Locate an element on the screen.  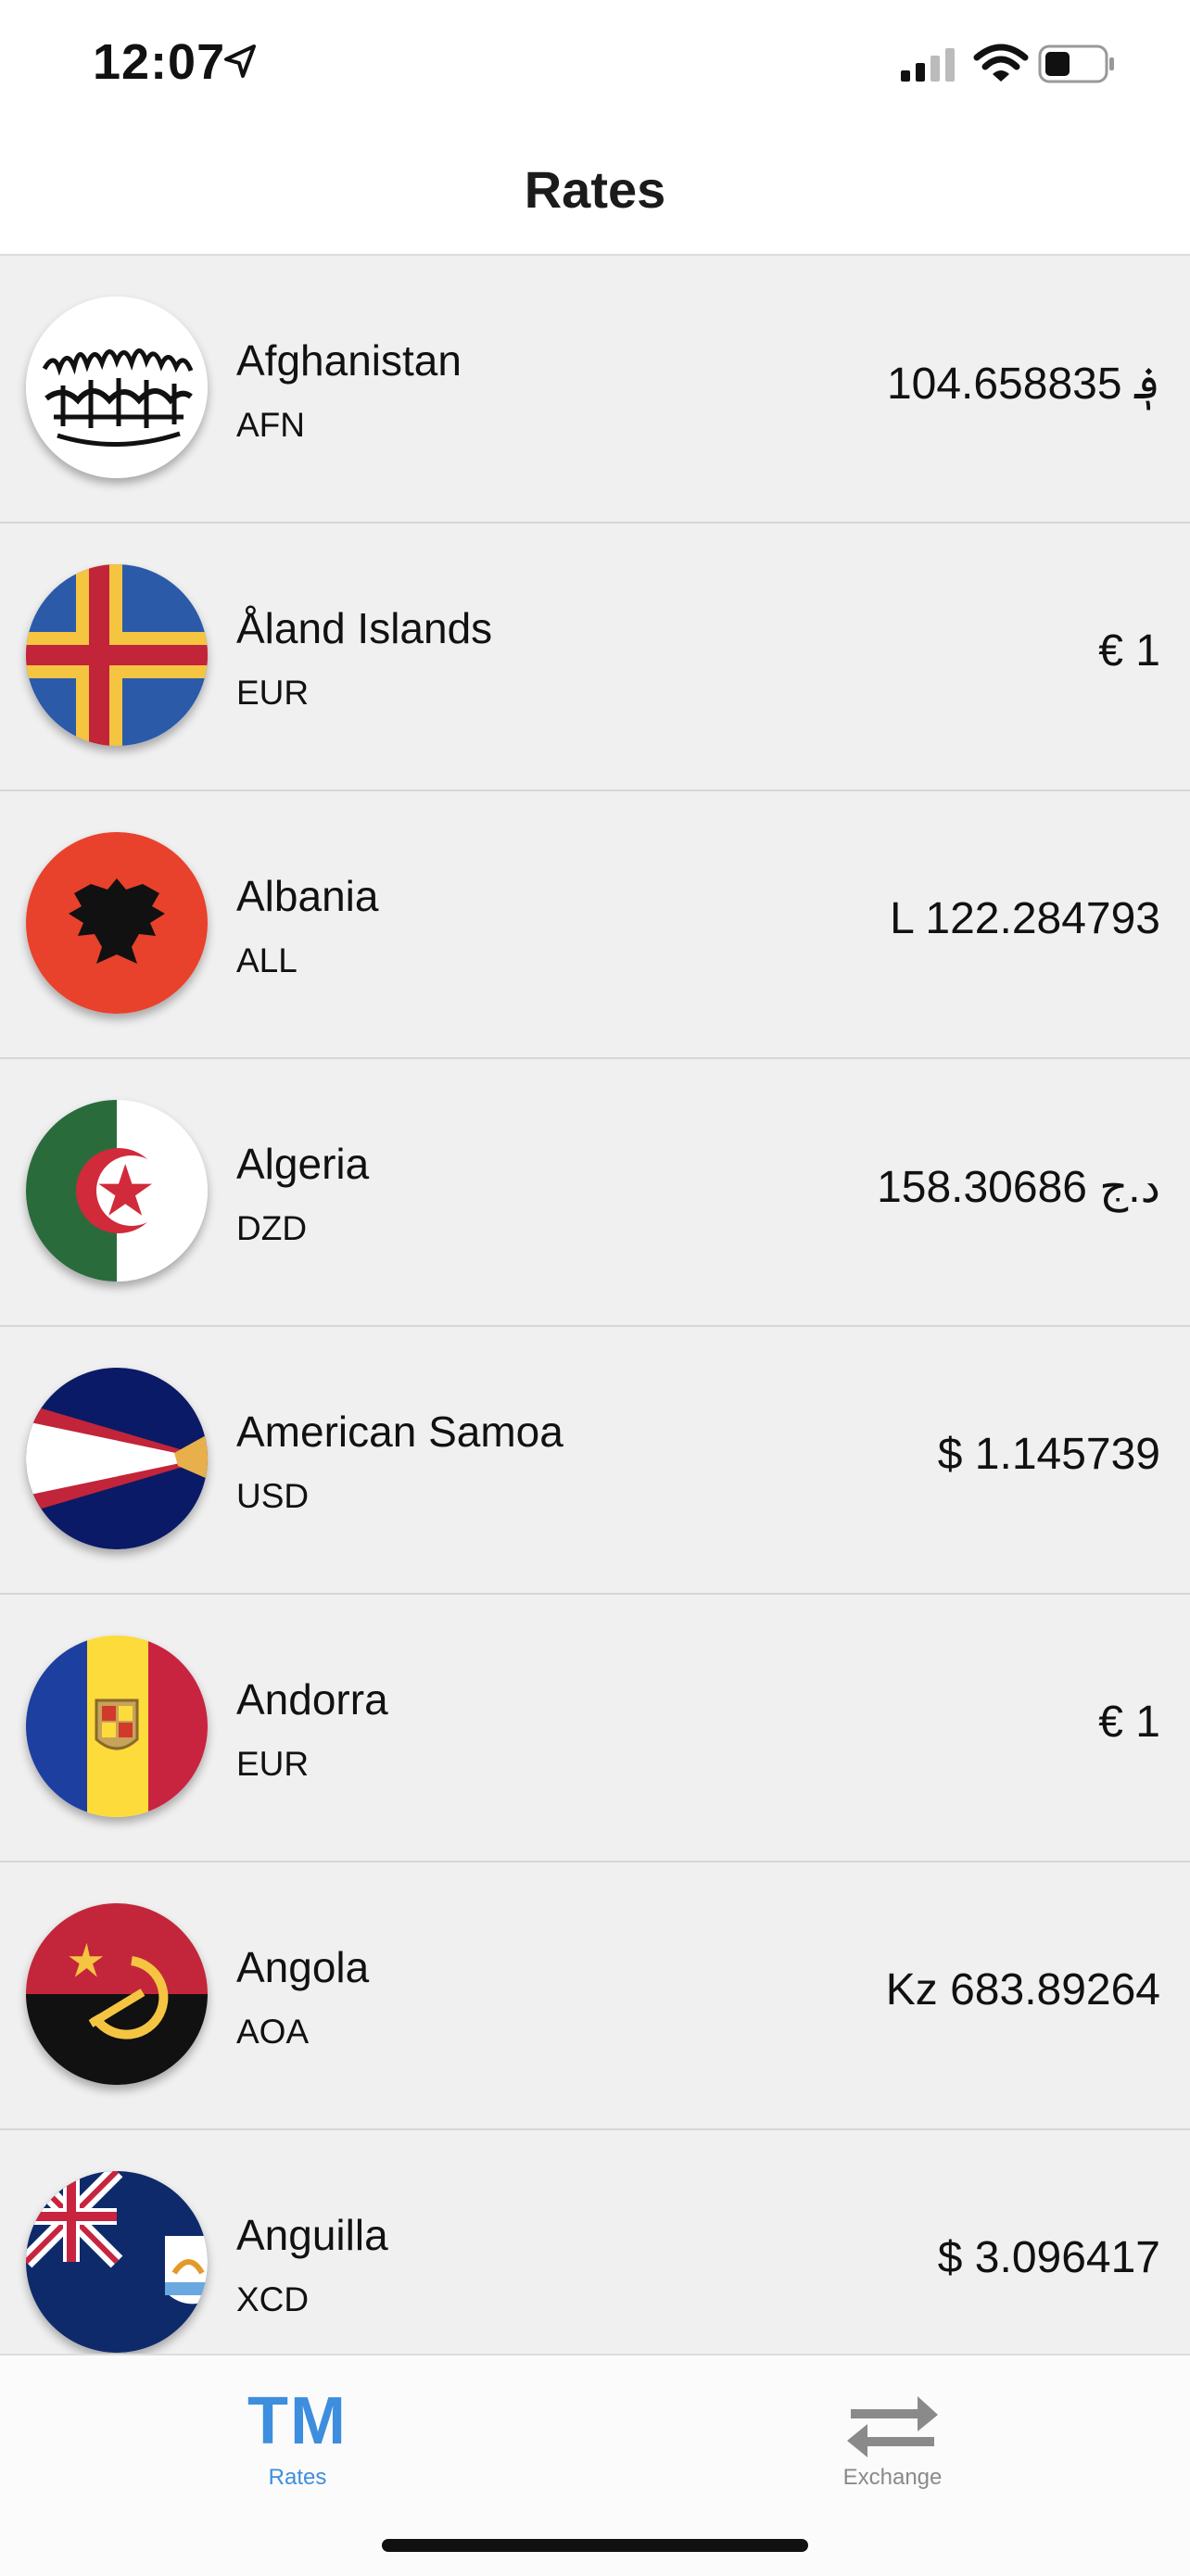
list-item-albania: Albania ALL L 122.284793 is located at coordinates (595, 925).